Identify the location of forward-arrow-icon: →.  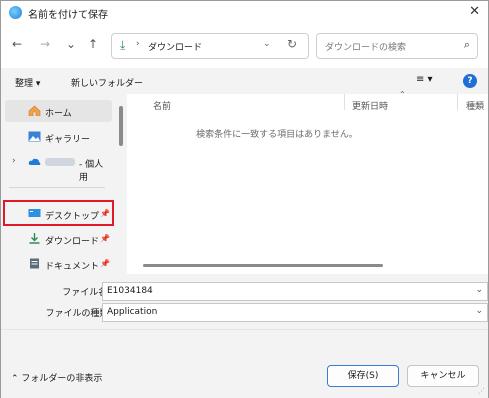
(45, 44).